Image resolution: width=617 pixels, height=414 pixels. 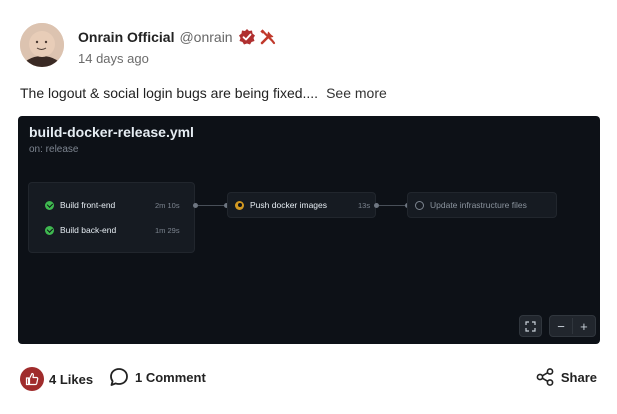 What do you see at coordinates (88, 230) in the screenshot?
I see `job-name: Build back-end` at bounding box center [88, 230].